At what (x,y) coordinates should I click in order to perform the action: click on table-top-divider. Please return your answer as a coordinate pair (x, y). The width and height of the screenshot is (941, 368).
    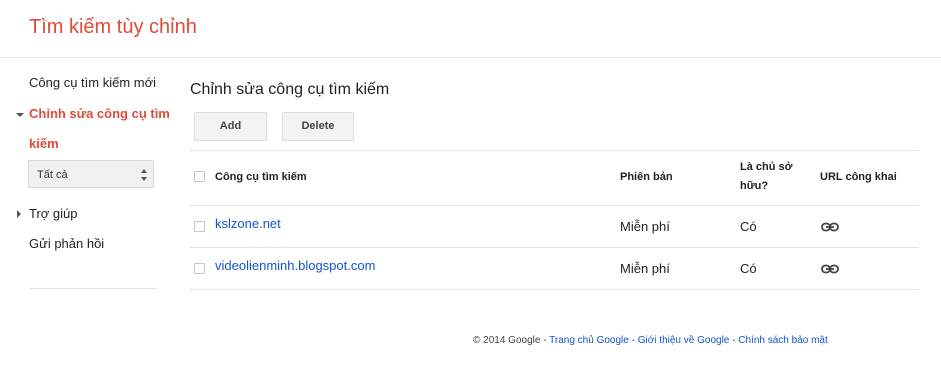
    Looking at the image, I should click on (554, 150).